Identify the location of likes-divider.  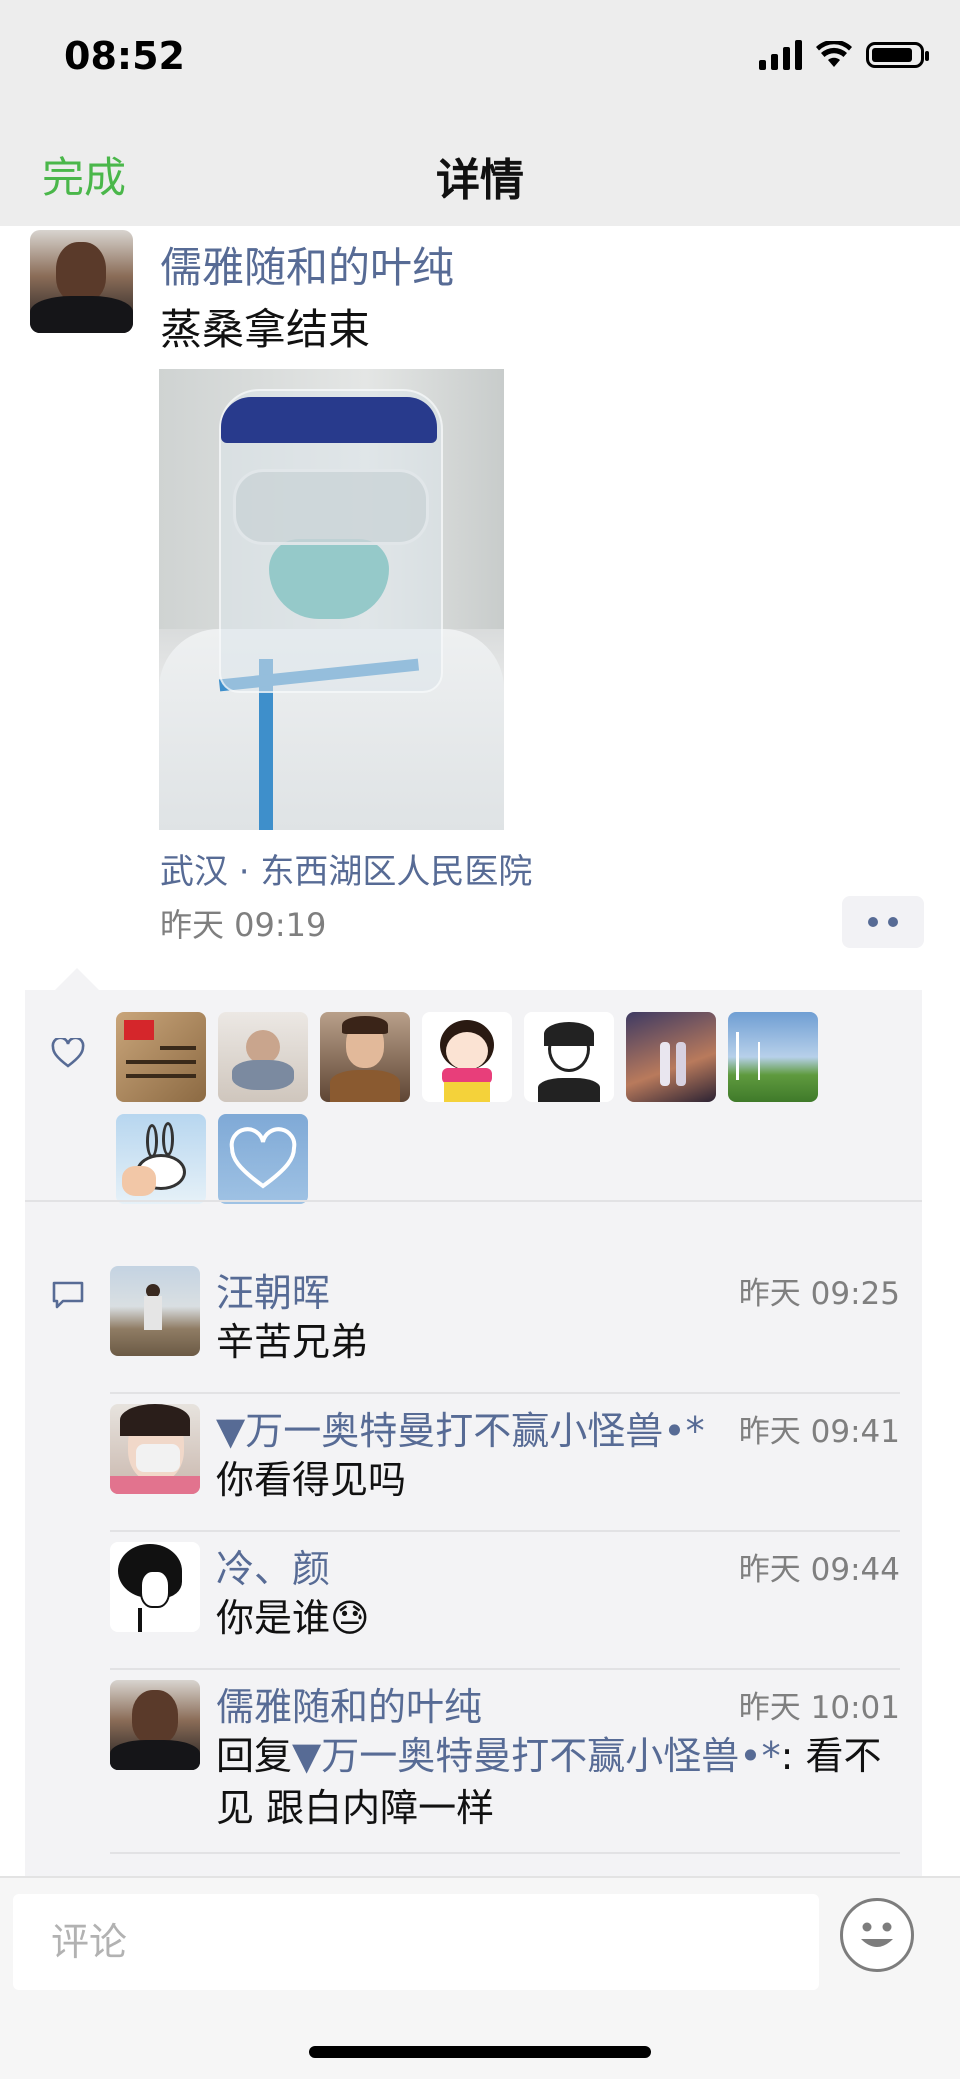
(473, 1201).